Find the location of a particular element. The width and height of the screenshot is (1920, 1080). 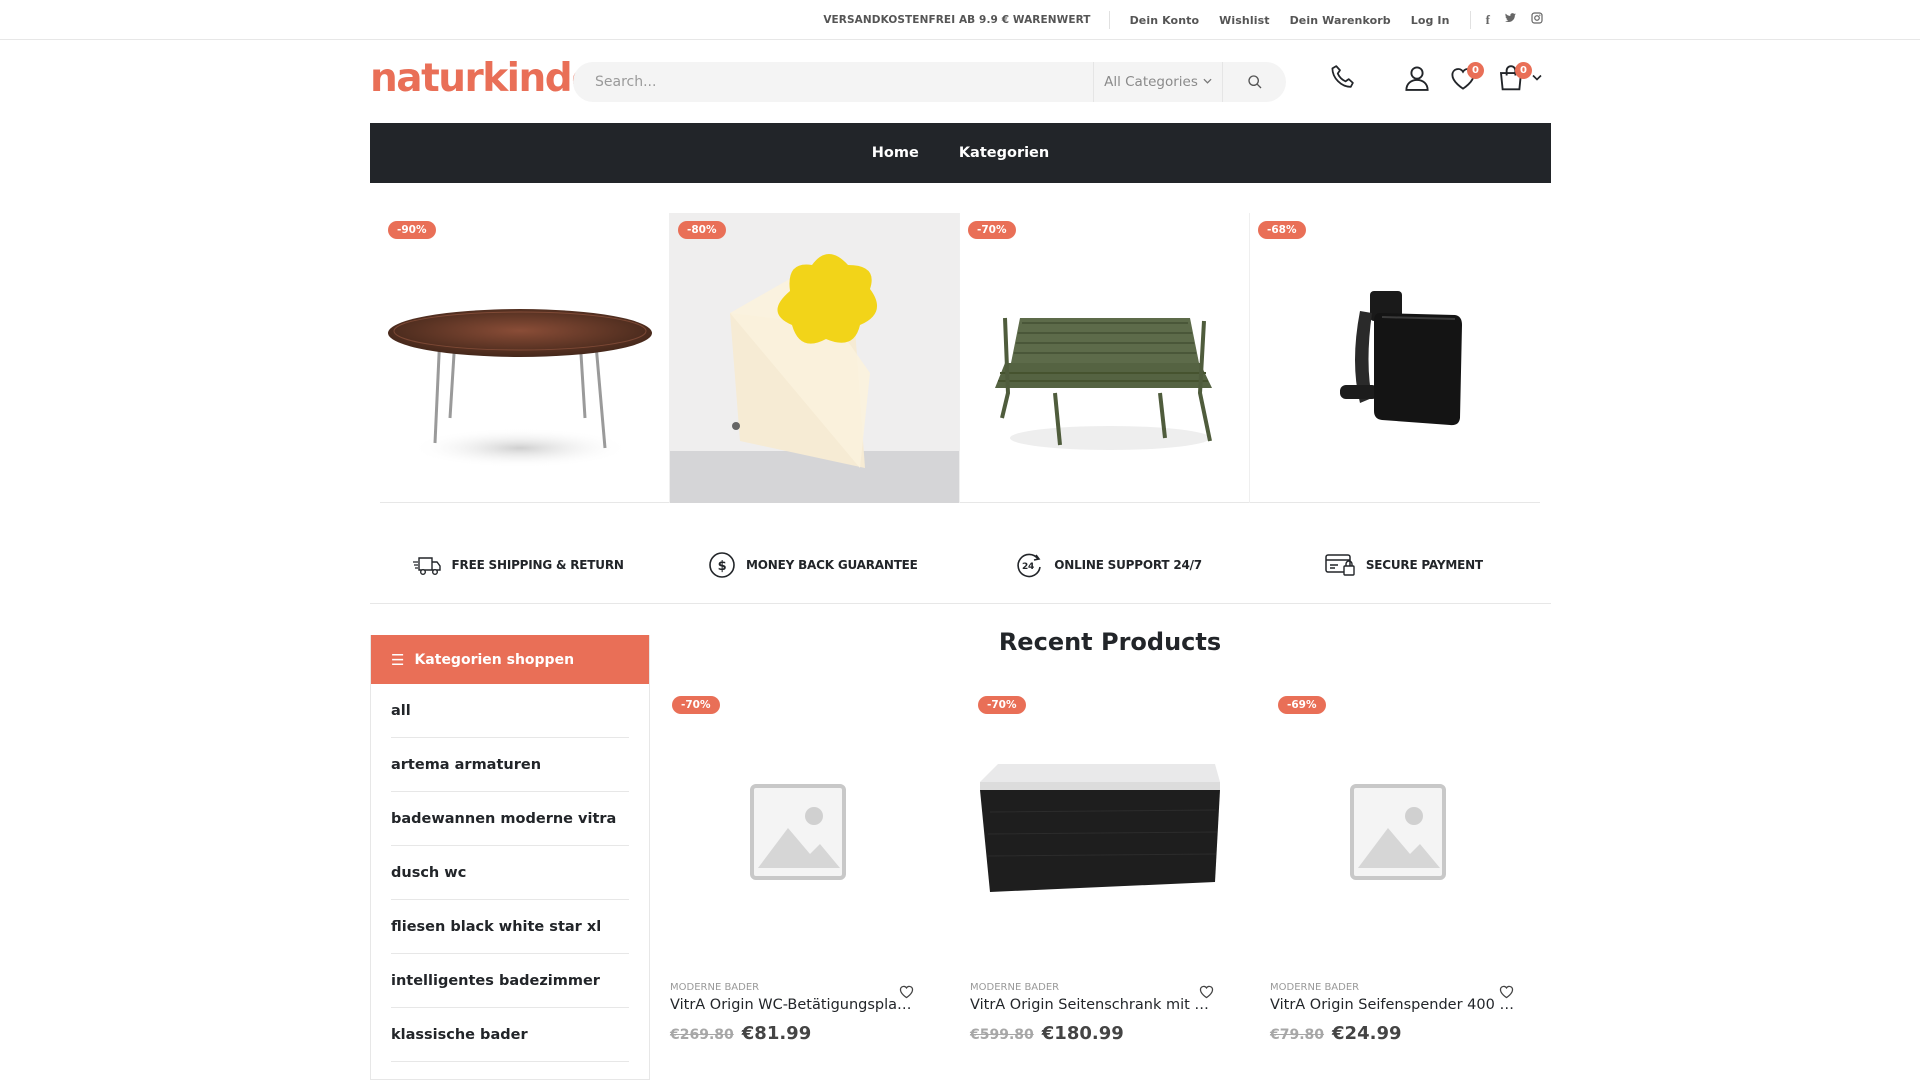

sale-badge: -90% is located at coordinates (412, 230).